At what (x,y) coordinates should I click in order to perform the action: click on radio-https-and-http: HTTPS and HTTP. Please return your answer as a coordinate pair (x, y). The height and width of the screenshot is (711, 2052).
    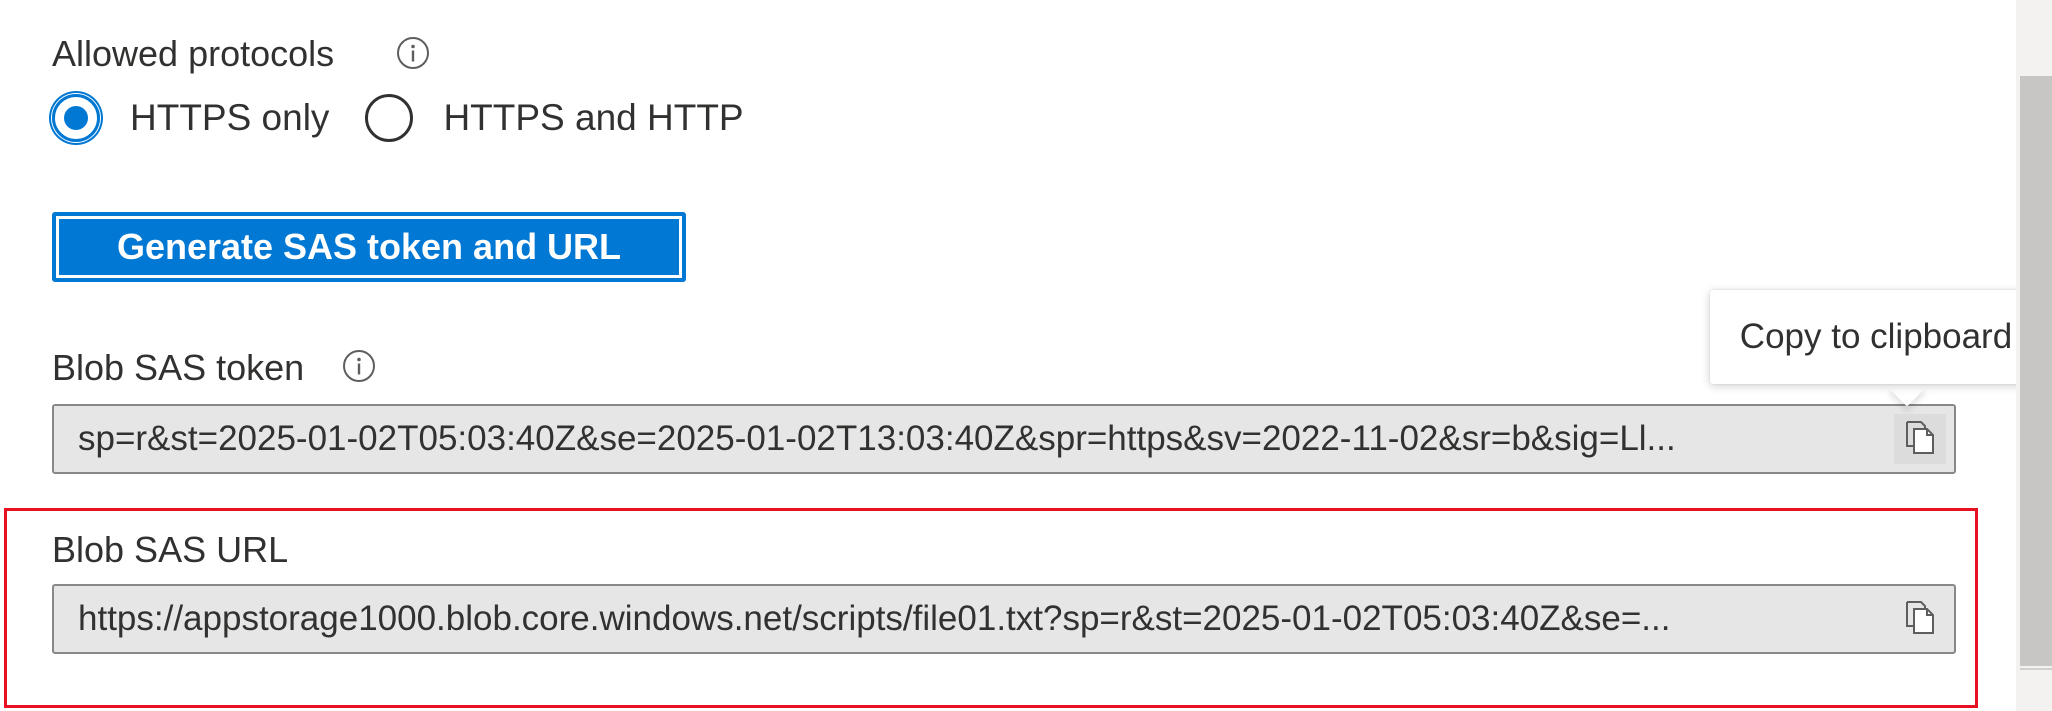
    Looking at the image, I should click on (554, 118).